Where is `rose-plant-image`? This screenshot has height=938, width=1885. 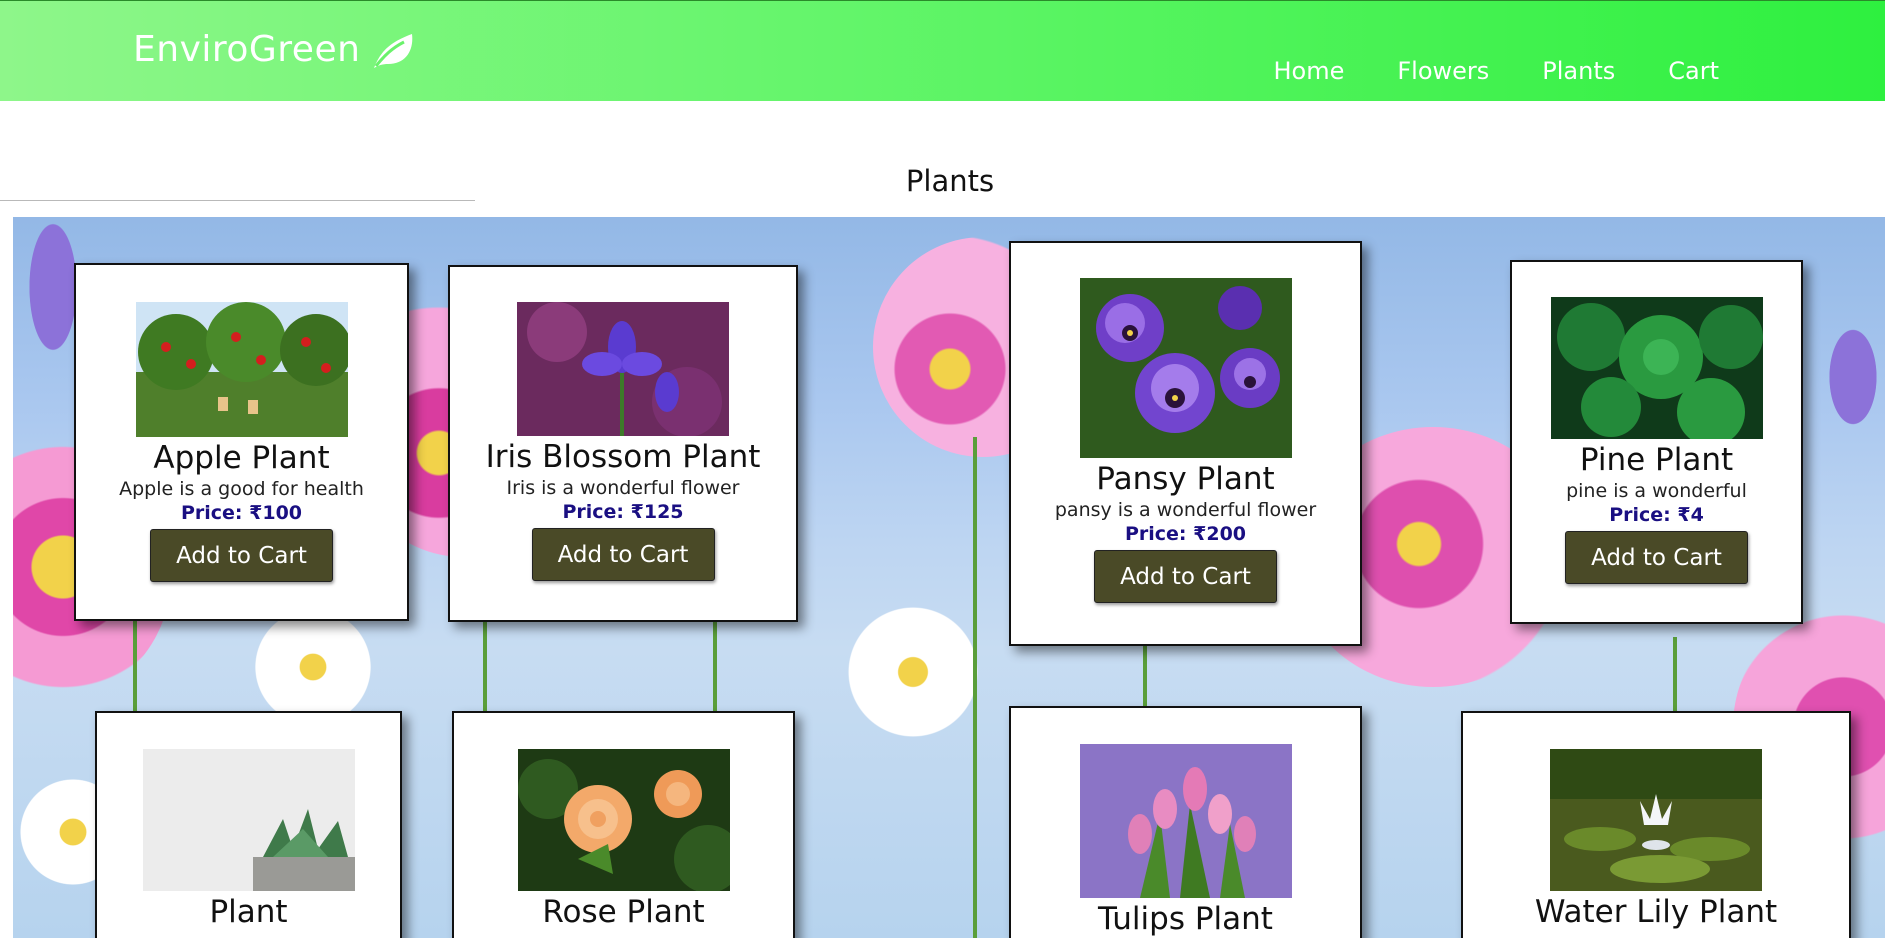
rose-plant-image is located at coordinates (623, 820).